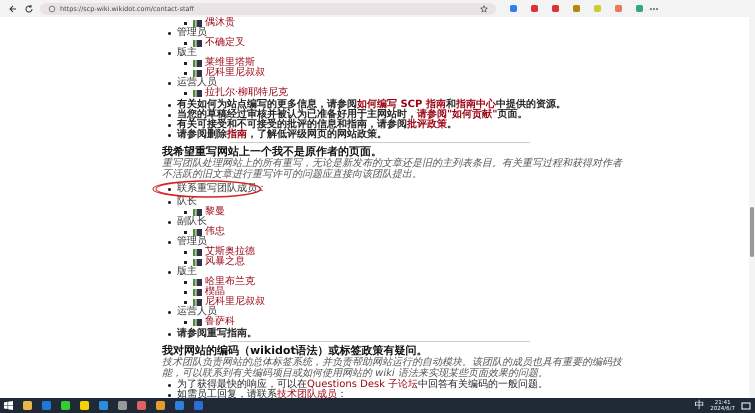 Image resolution: width=755 pixels, height=413 pixels. I want to click on user-link: 不确定叉, so click(225, 43).